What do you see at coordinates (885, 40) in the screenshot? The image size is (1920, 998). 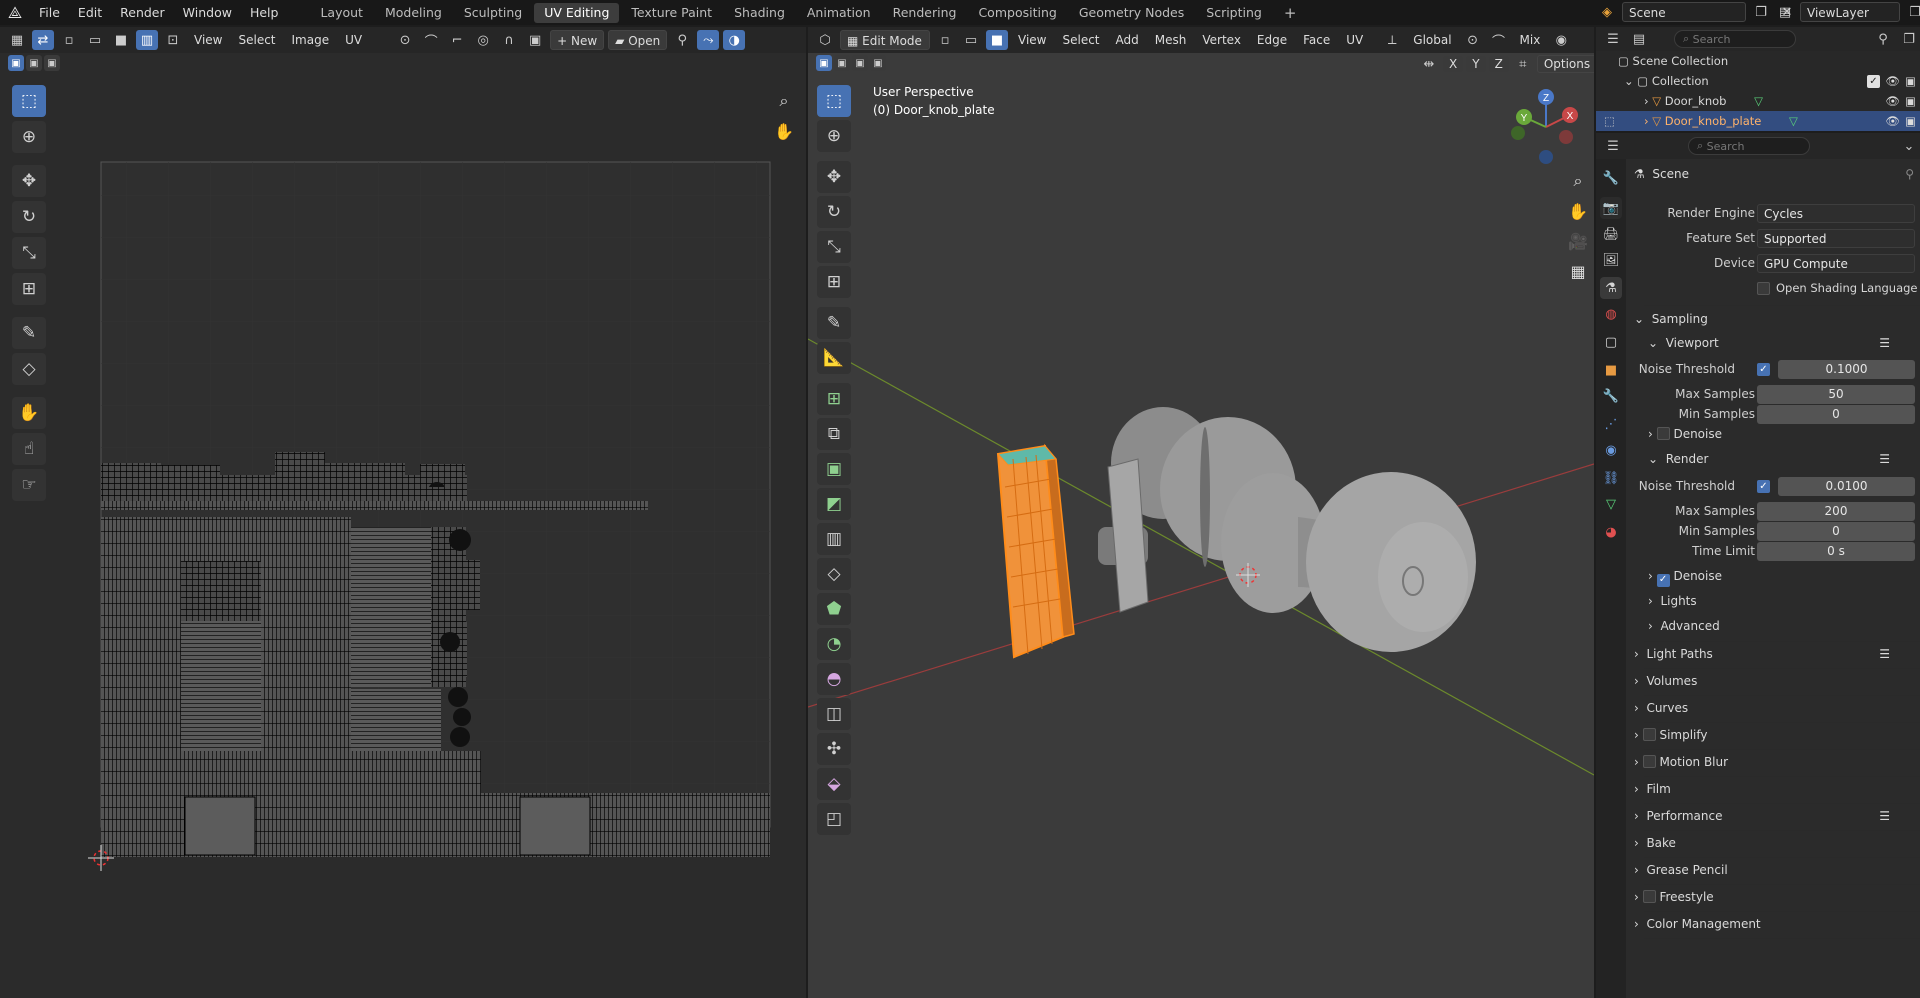 I see `mode-selector: ▦ Edit Mode` at bounding box center [885, 40].